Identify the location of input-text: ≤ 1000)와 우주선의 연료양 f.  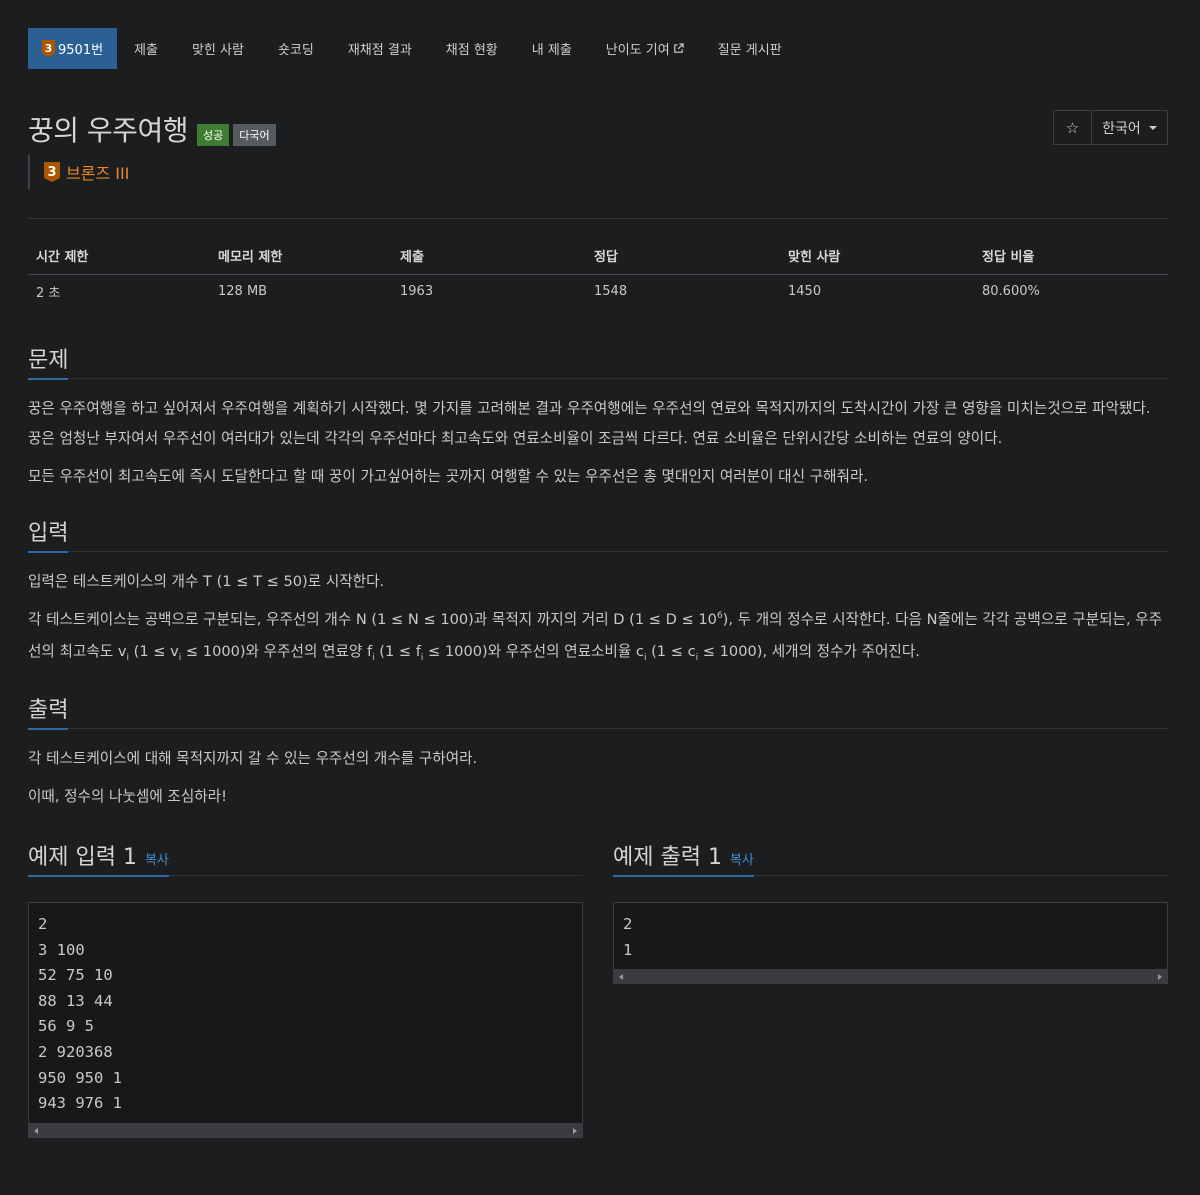
(277, 651).